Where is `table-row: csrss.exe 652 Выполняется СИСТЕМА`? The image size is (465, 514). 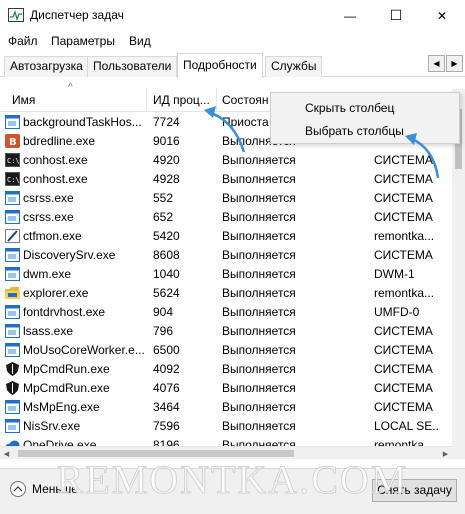
table-row: csrss.exe 652 Выполняется СИСТЕМА is located at coordinates (226, 217).